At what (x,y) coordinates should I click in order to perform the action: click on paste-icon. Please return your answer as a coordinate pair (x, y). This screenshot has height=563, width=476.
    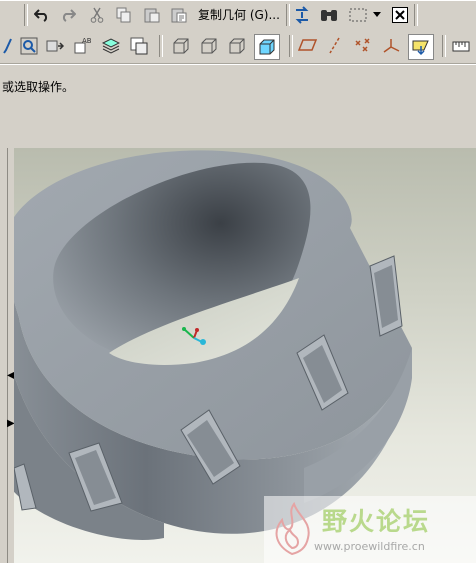
    Looking at the image, I should click on (152, 15).